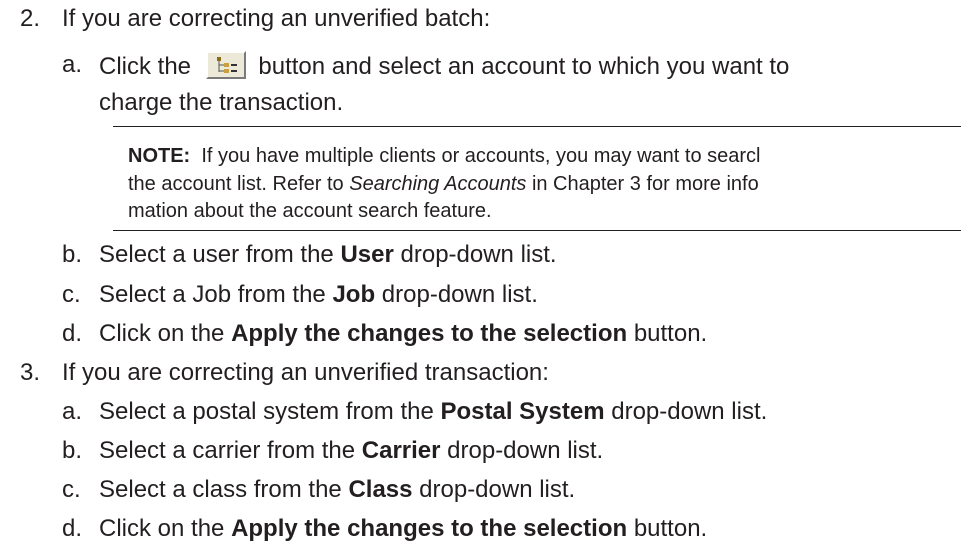 Image resolution: width=961 pixels, height=550 pixels. I want to click on step-2d-bold: Apply the changes to the selection, so click(429, 333).